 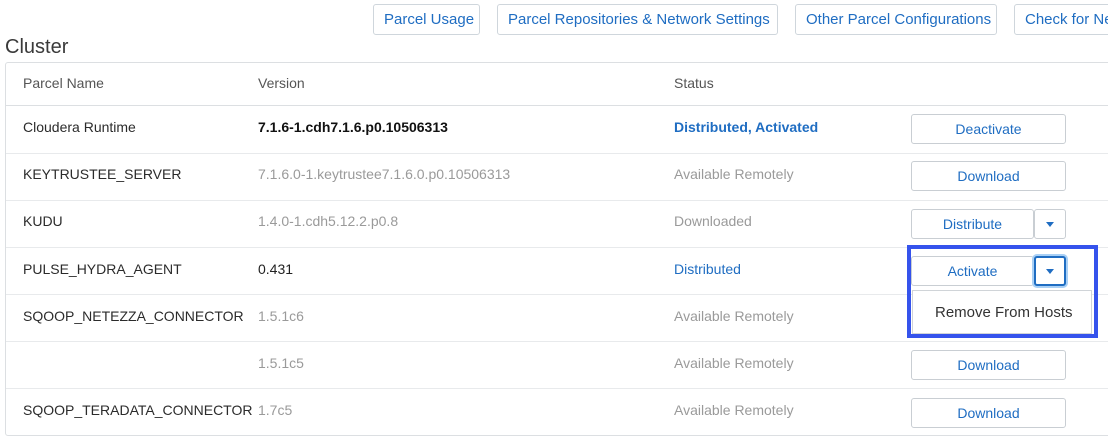 I want to click on parcel-status: Downloaded, so click(x=713, y=221).